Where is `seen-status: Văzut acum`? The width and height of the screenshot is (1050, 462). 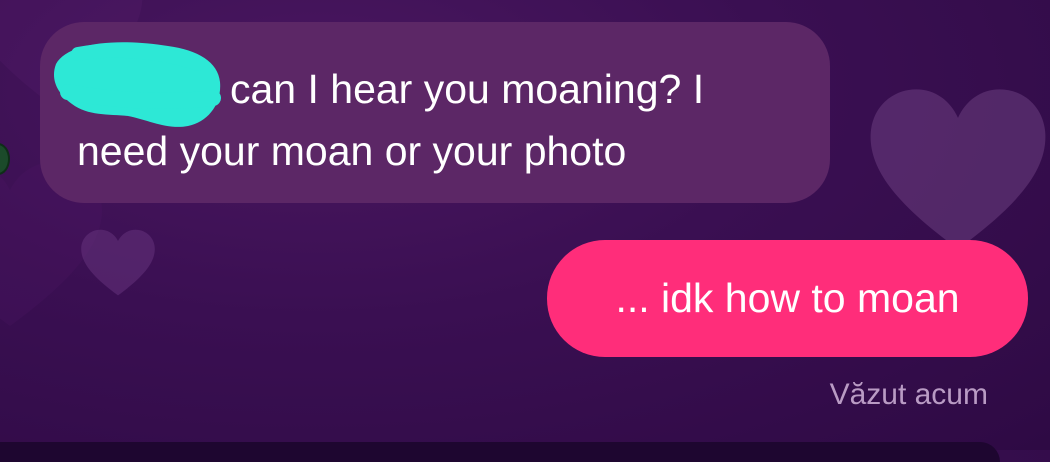
seen-status: Văzut acum is located at coordinates (908, 394).